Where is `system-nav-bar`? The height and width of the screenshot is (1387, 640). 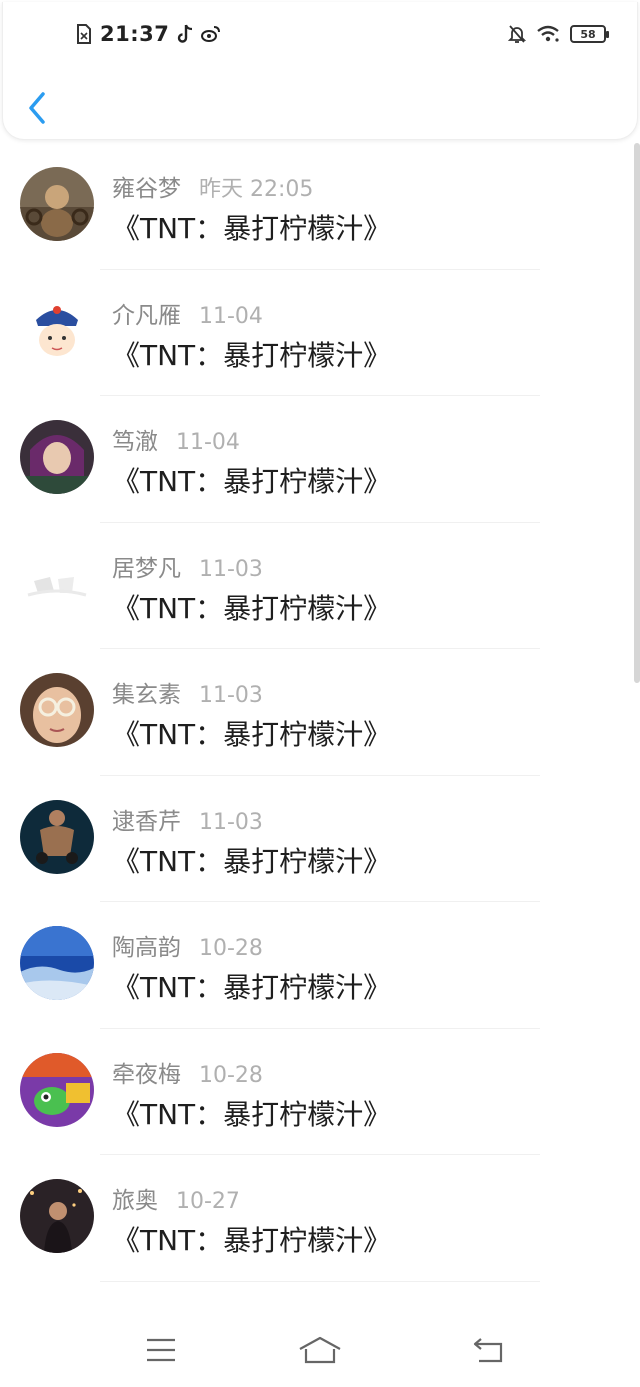 system-nav-bar is located at coordinates (320, 1350).